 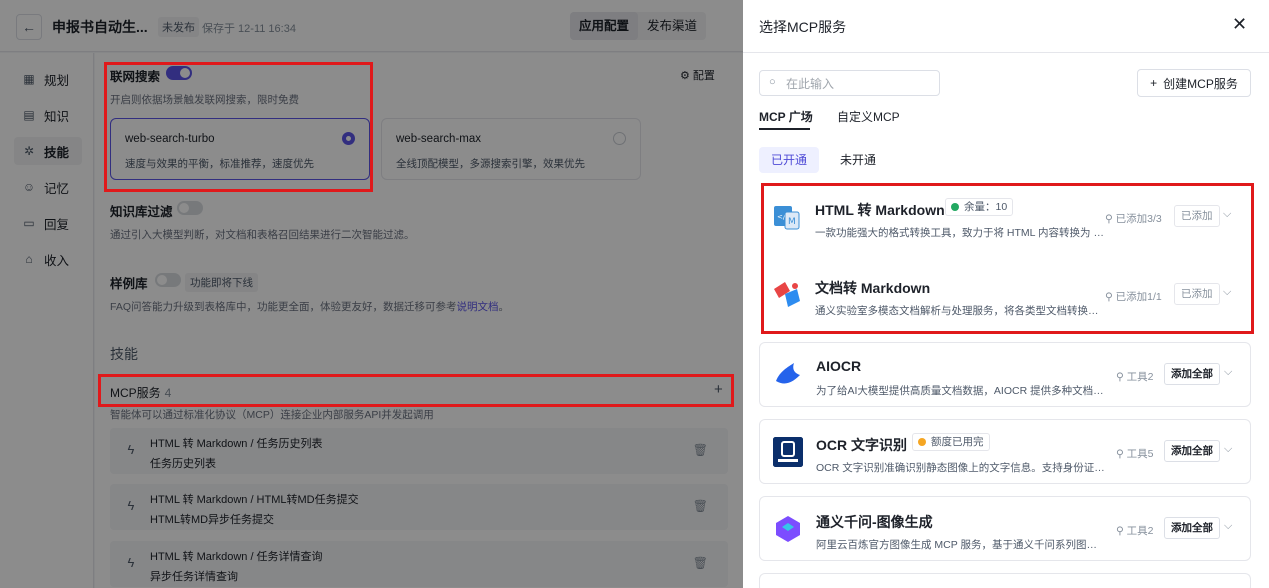 What do you see at coordinates (772, 82) in the screenshot?
I see `search-icon: ○` at bounding box center [772, 82].